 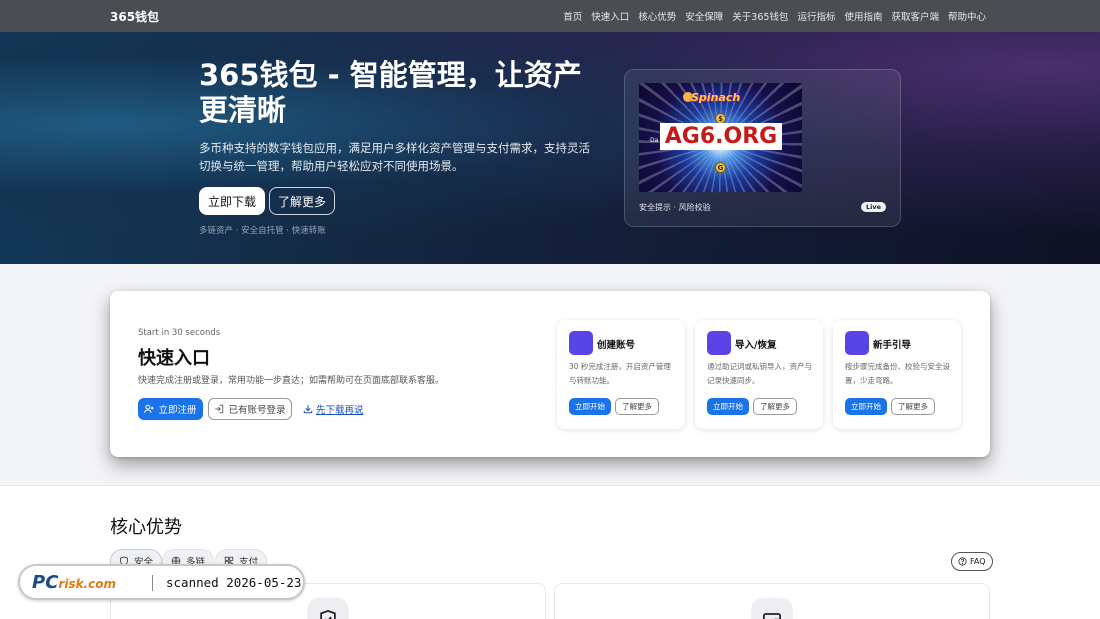 I want to click on card-import-restore: 导入/恢复 通过助记词或私钥导入，资产与记录快速同步。 立即开始 了解更多, so click(x=759, y=374).